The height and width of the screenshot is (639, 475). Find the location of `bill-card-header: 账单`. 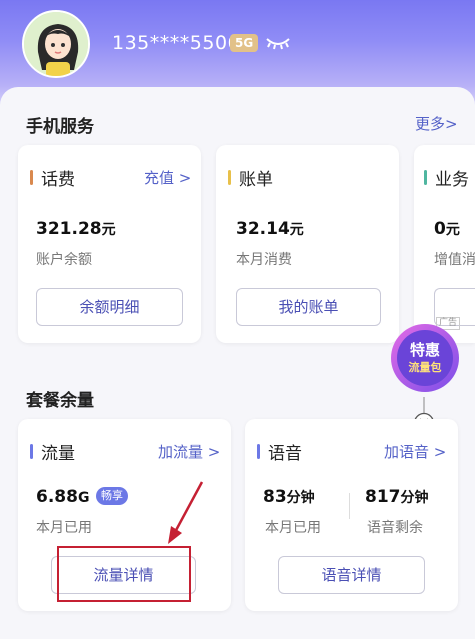

bill-card-header: 账单 is located at coordinates (250, 177).